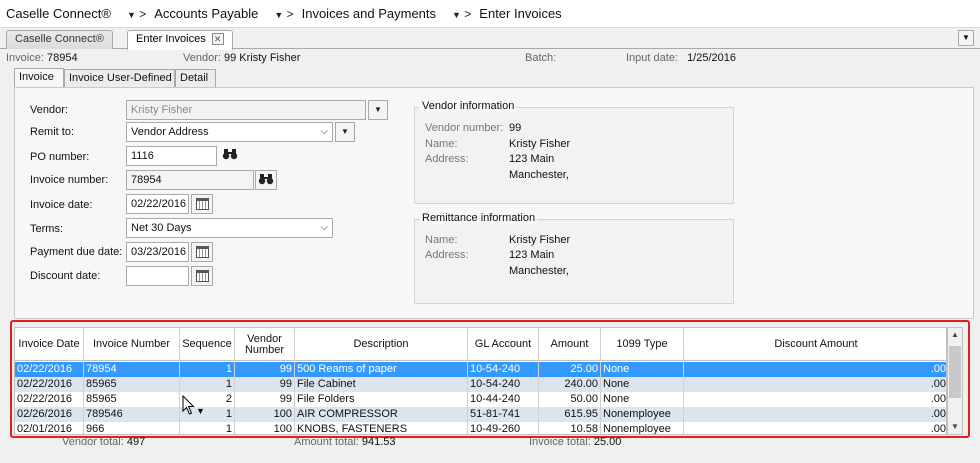 The width and height of the screenshot is (980, 463). What do you see at coordinates (265, 369) in the screenshot?
I see `cell-vendor-number: 99` at bounding box center [265, 369].